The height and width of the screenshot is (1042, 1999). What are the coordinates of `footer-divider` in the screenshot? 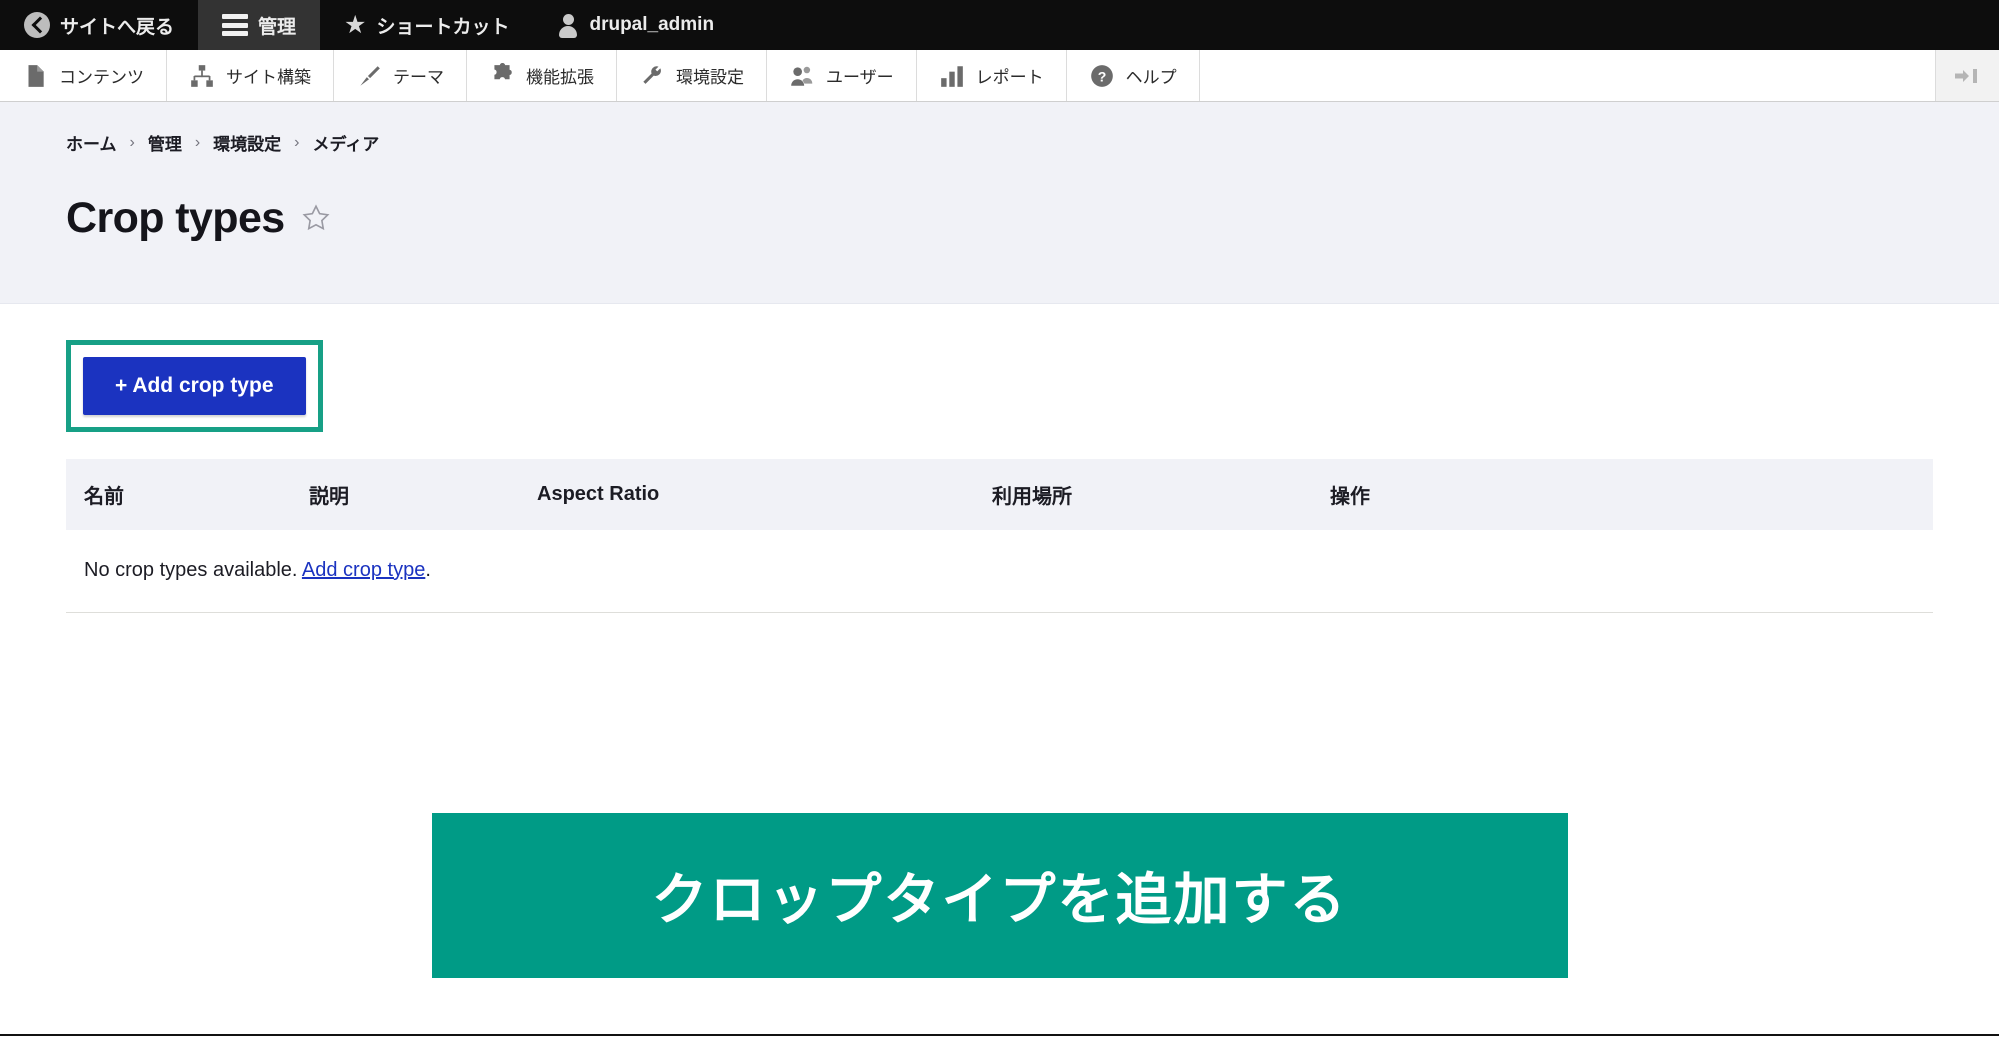 It's located at (999, 1035).